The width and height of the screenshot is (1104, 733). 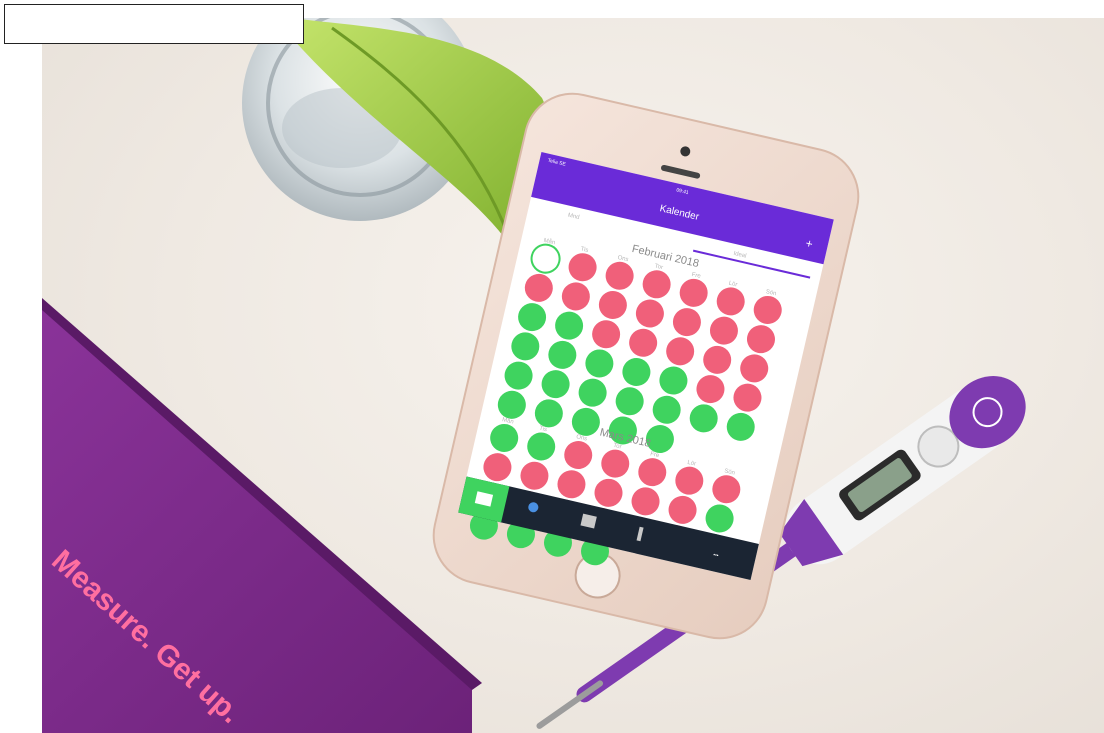 I want to click on corner-frame, so click(x=154, y=24).